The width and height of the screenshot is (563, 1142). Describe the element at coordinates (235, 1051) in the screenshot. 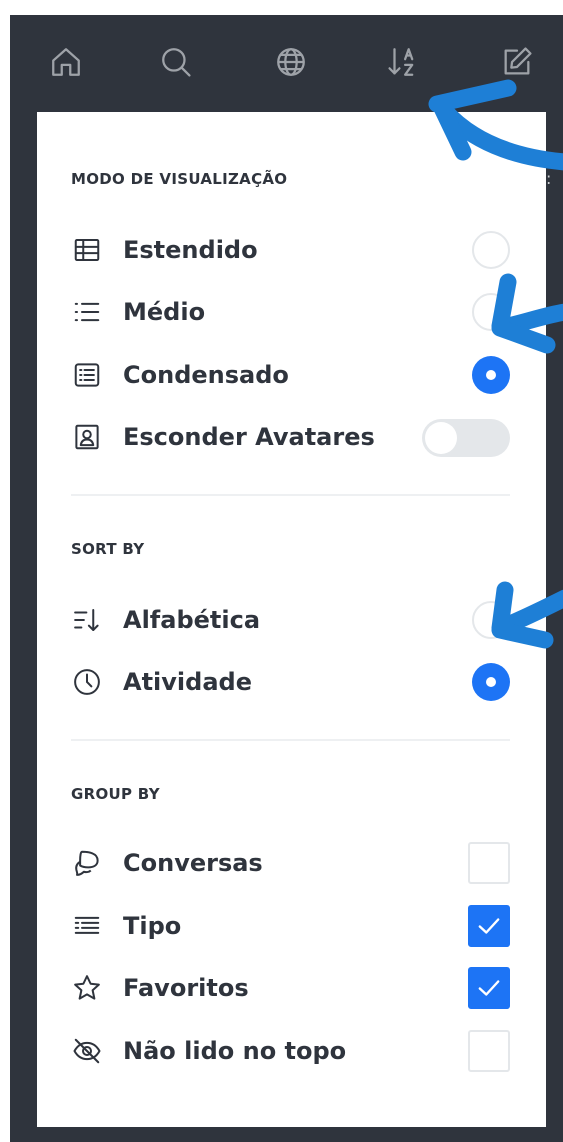

I see `group-label-unread-on-top: Não lido no topo` at that location.